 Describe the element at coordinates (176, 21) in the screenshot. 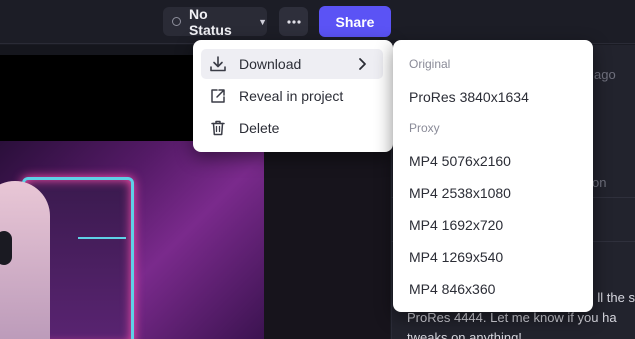

I see `status-circle-icon` at that location.